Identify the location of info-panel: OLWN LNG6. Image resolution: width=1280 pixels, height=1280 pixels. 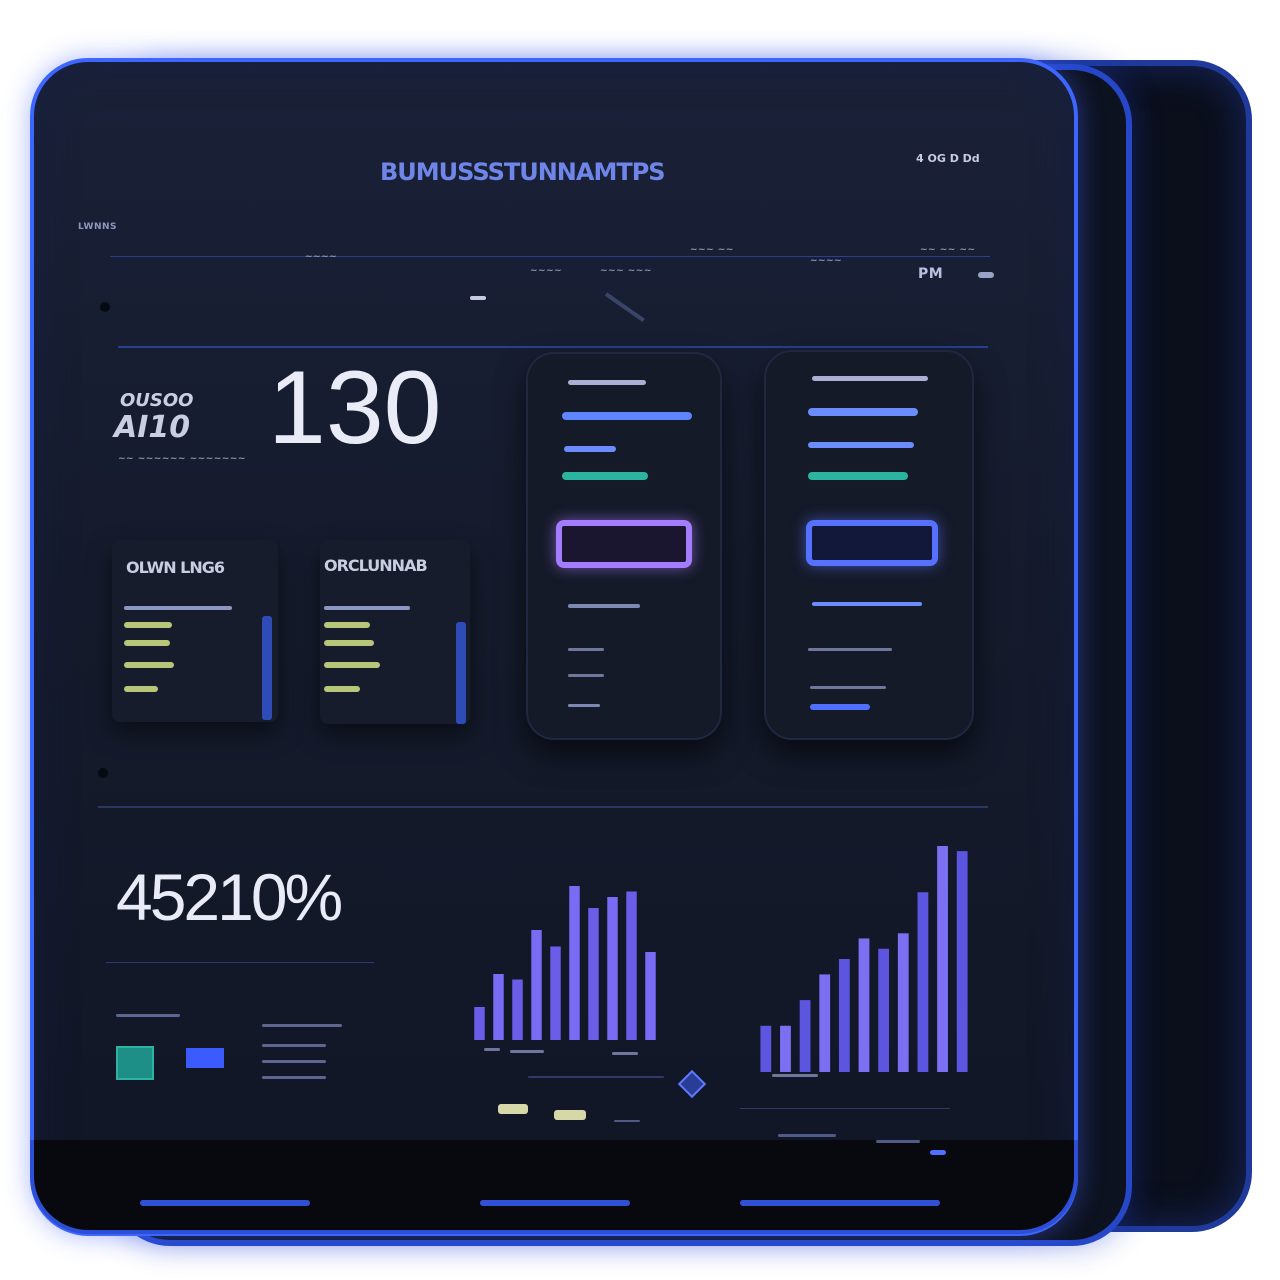
(195, 631).